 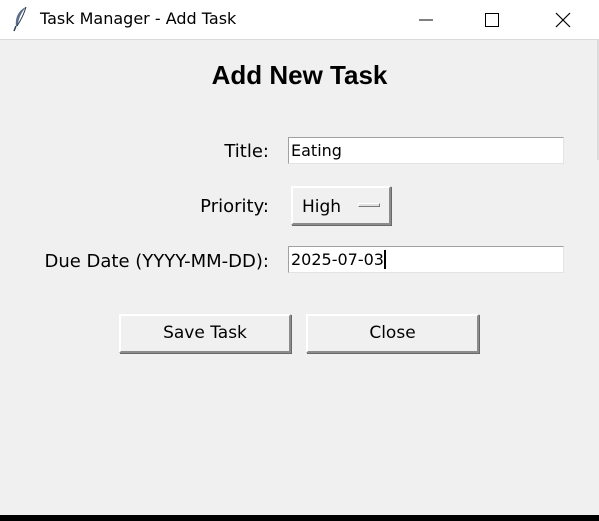 What do you see at coordinates (299, 75) in the screenshot?
I see `page-title: Add New Task` at bounding box center [299, 75].